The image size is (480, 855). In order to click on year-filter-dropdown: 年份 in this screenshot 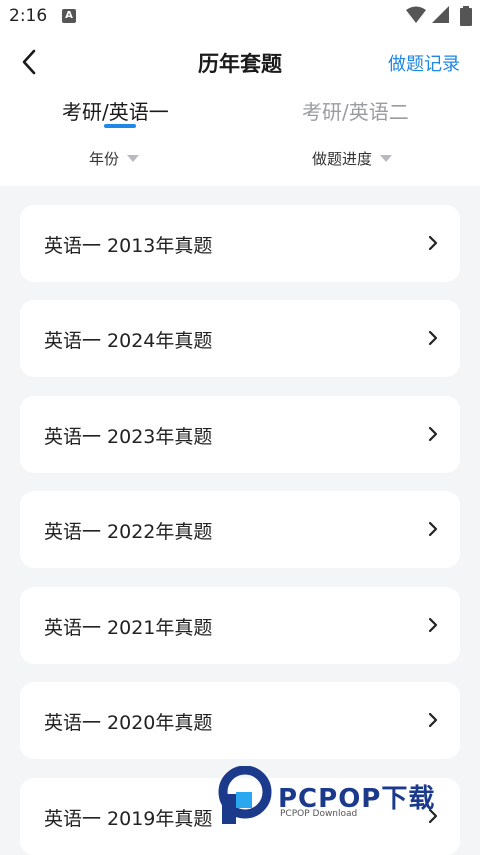, I will do `click(114, 158)`.